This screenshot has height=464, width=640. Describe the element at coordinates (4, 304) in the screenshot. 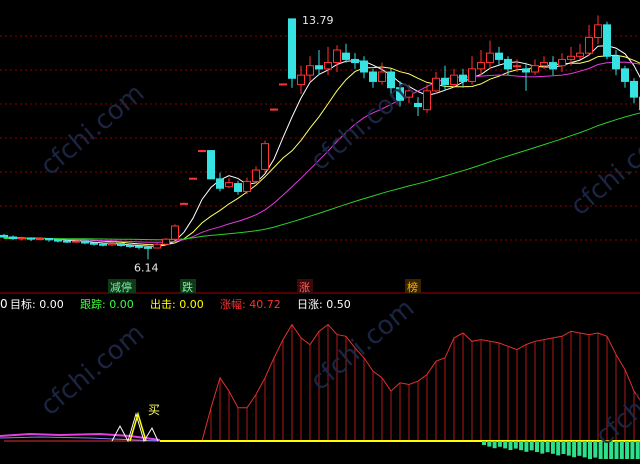

I see `indicator-prefix: 0` at that location.